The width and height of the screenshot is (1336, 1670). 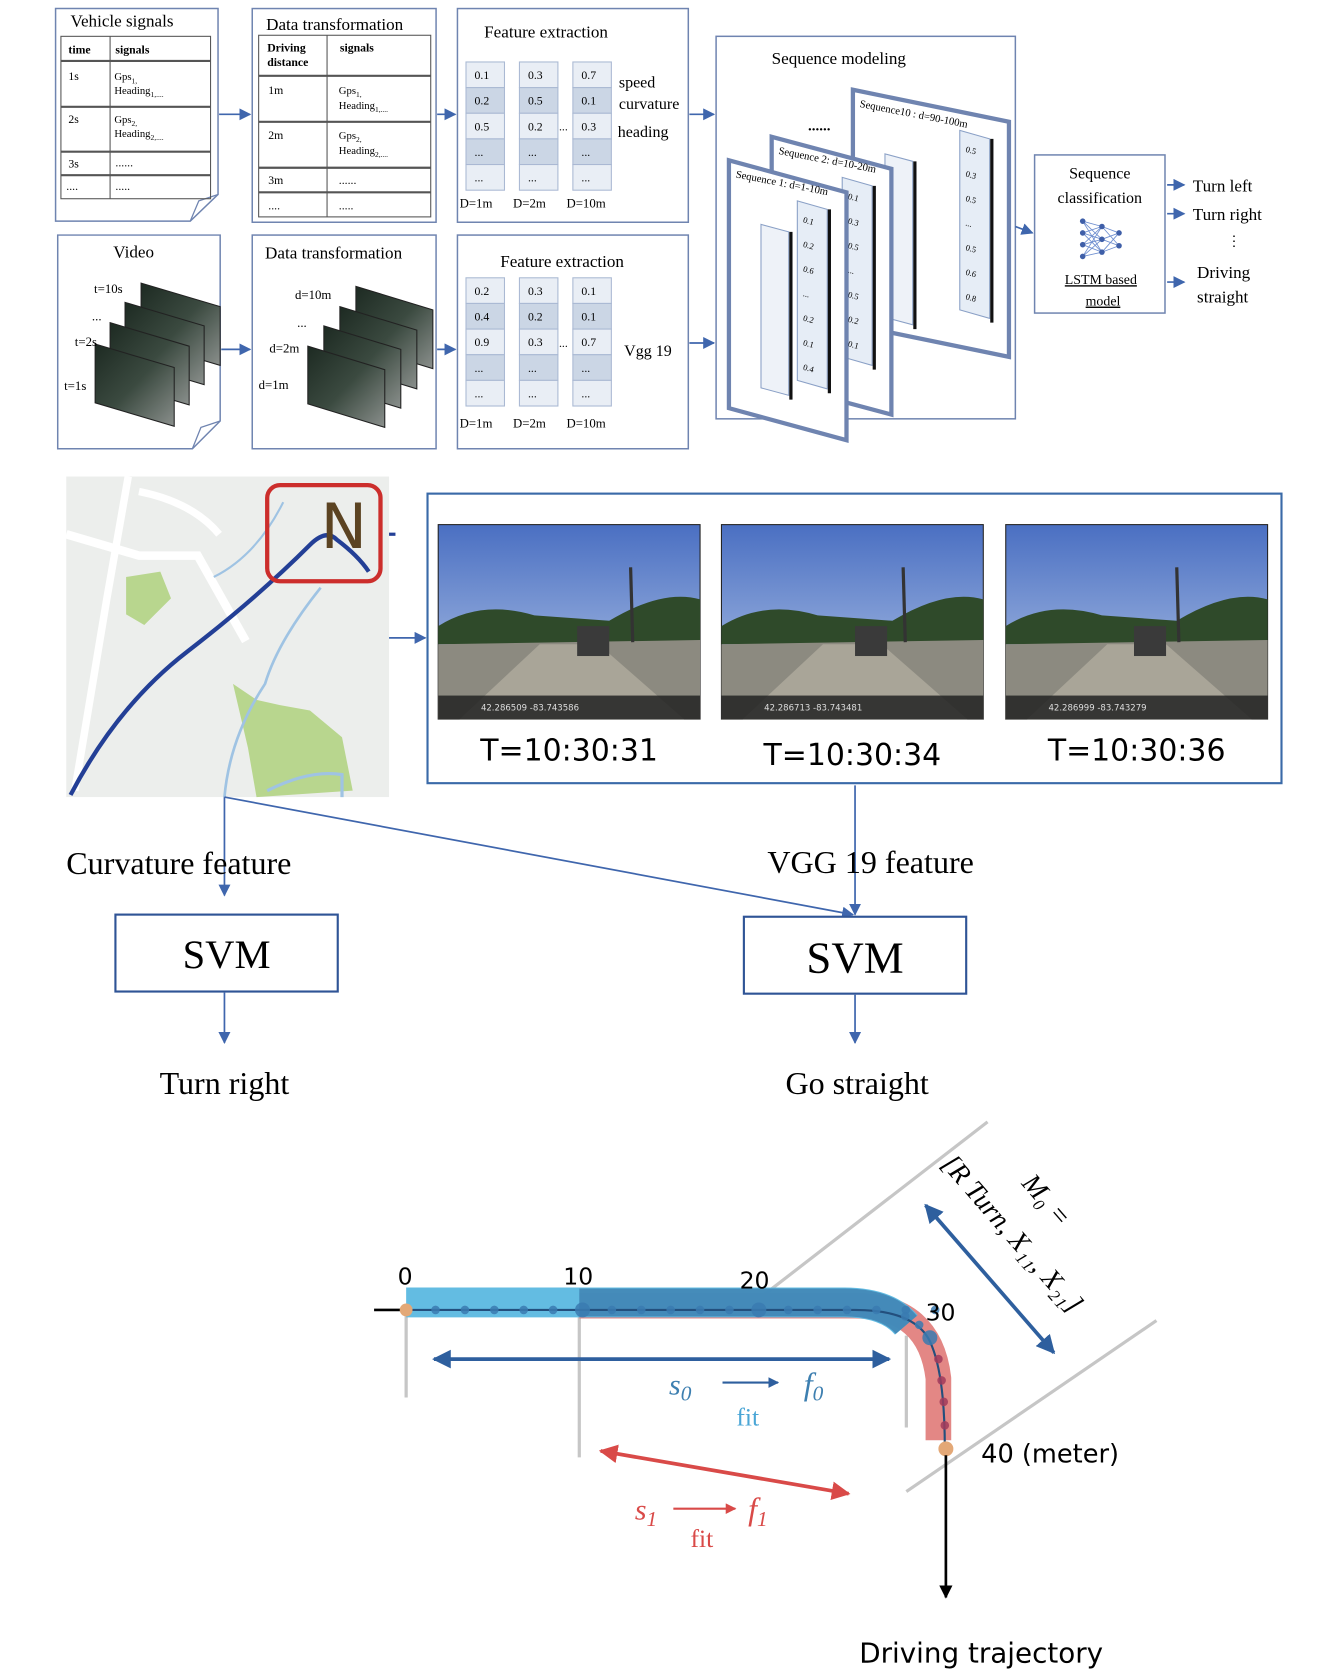 I want to click on sequence-plane: Sequence 1: d=1-10m0.10.20.6...0.20.10.4, so click(x=787, y=300).